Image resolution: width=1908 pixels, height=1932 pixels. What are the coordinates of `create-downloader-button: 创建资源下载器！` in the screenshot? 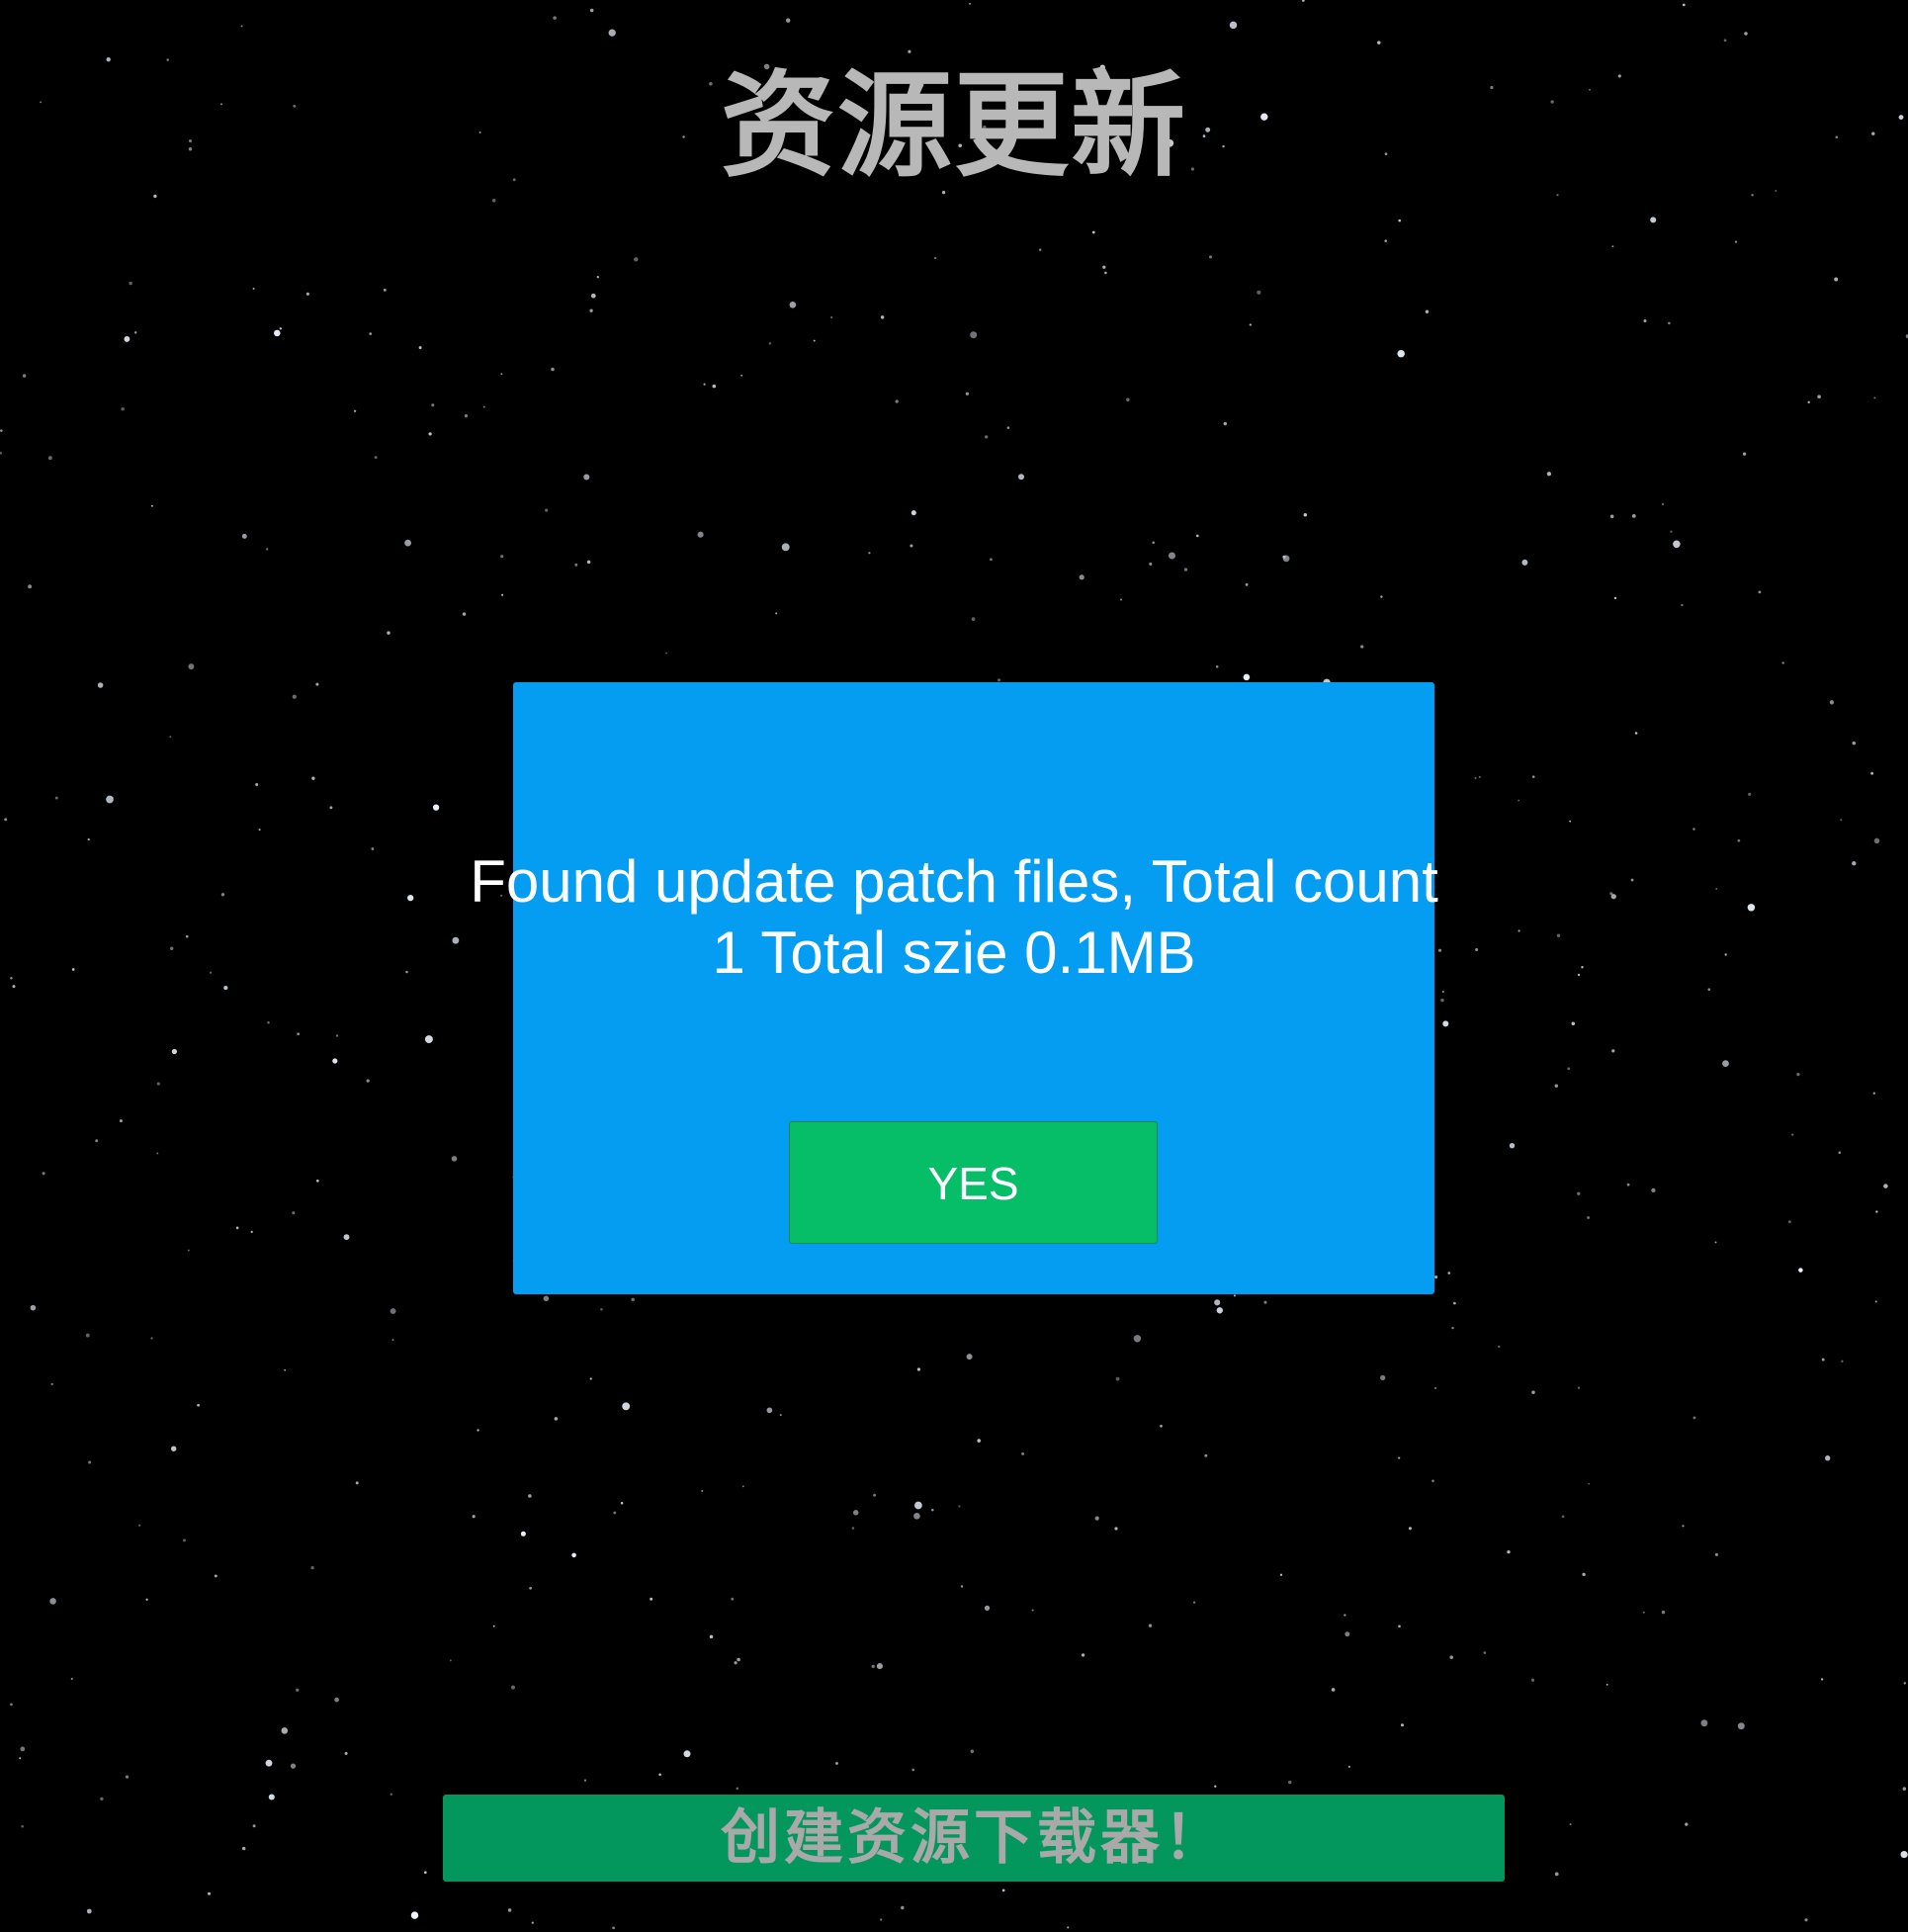 It's located at (974, 1838).